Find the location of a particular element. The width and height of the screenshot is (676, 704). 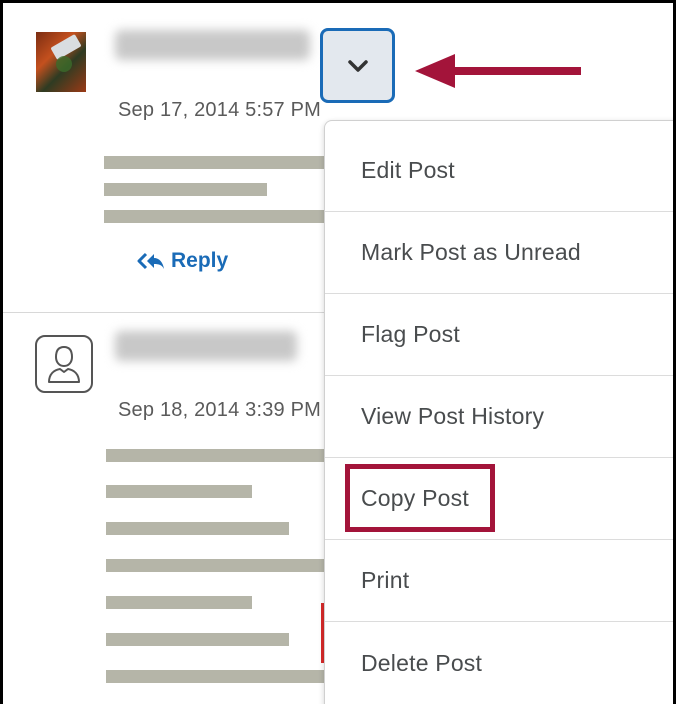

menu-item-flag-post: Flag Post is located at coordinates (499, 335).